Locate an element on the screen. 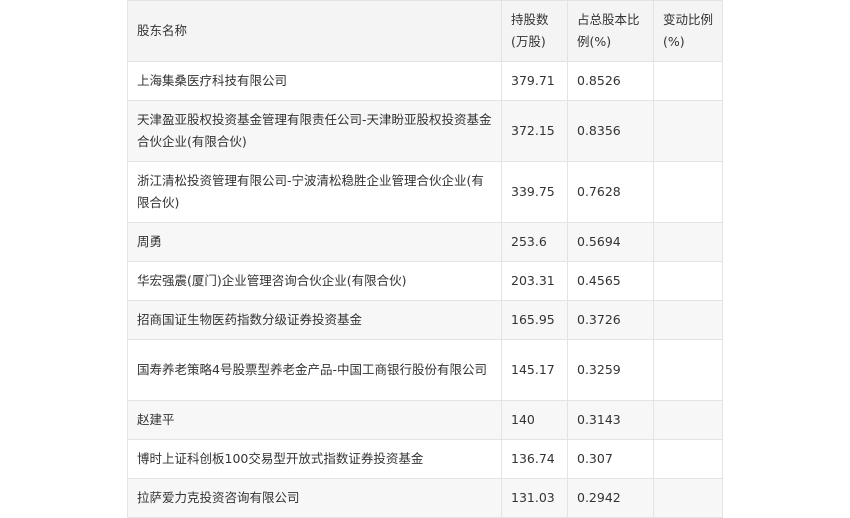 The width and height of the screenshot is (850, 518). cell-ratio: 0.3726 is located at coordinates (610, 320).